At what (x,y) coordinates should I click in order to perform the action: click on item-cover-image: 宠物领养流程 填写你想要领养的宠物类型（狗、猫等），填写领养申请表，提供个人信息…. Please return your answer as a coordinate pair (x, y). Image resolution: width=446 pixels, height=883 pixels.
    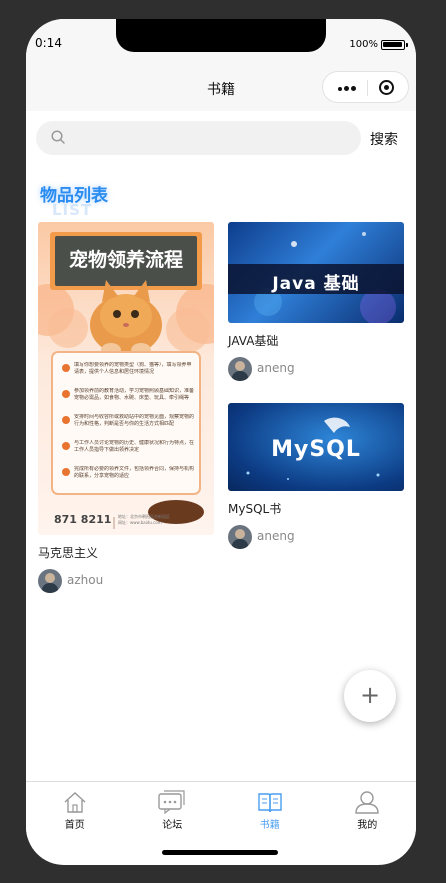
    Looking at the image, I should click on (126, 378).